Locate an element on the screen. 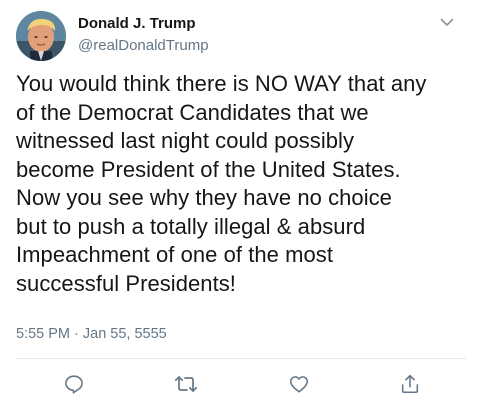  avatar-image is located at coordinates (41, 36).